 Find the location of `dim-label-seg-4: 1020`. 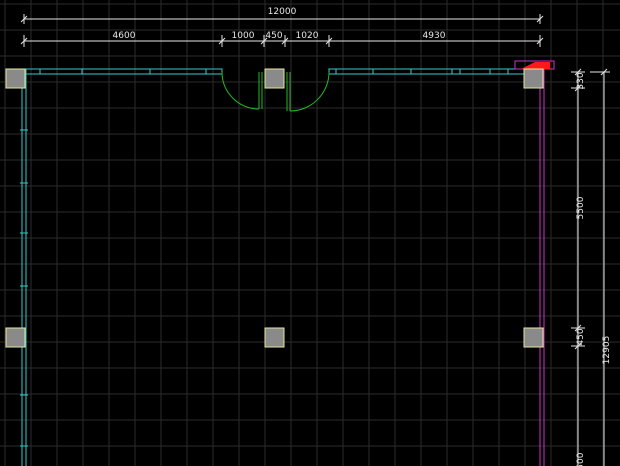

dim-label-seg-4: 1020 is located at coordinates (307, 36).